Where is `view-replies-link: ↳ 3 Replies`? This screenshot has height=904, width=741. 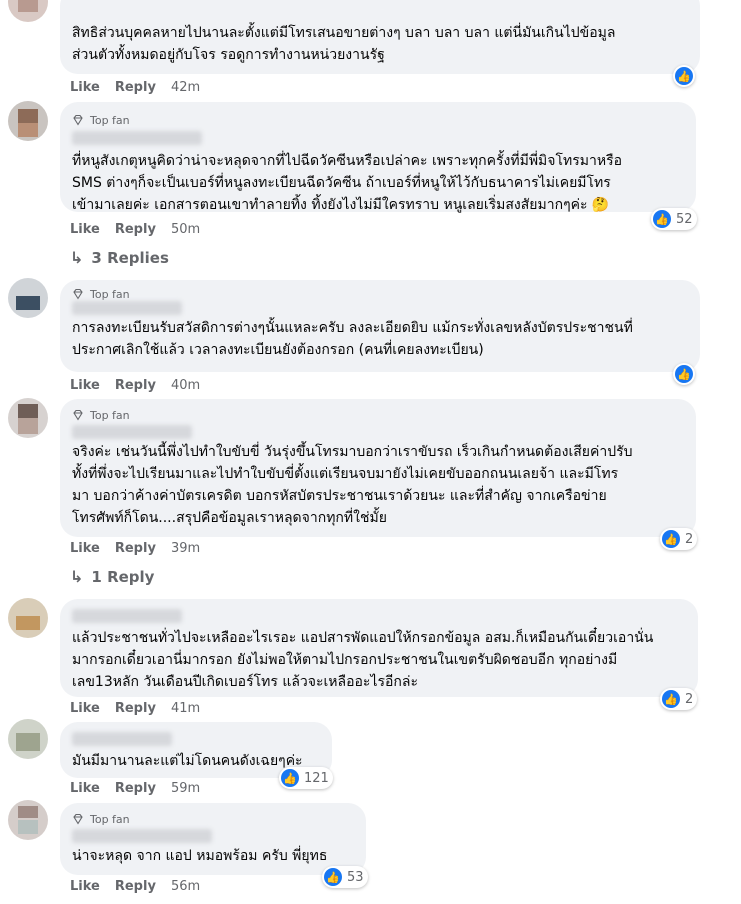 view-replies-link: ↳ 3 Replies is located at coordinates (119, 257).